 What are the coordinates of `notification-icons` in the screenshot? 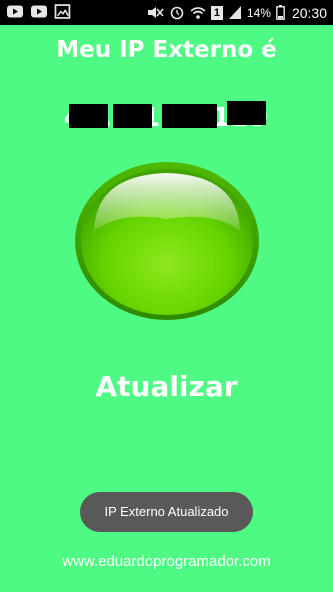 It's located at (39, 11).